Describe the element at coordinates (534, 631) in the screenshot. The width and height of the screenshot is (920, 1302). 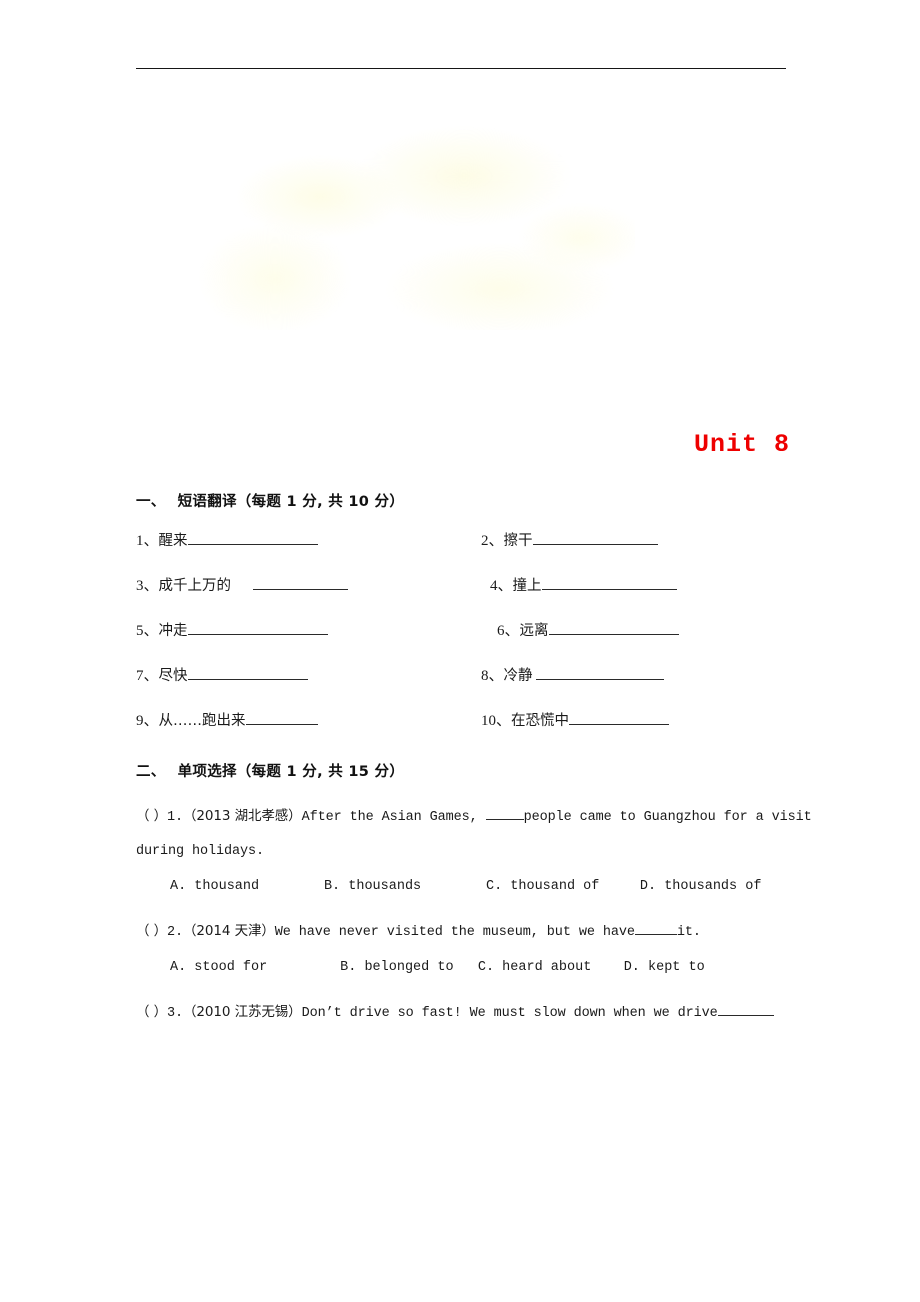
I see `phrase-label: 远离` at that location.